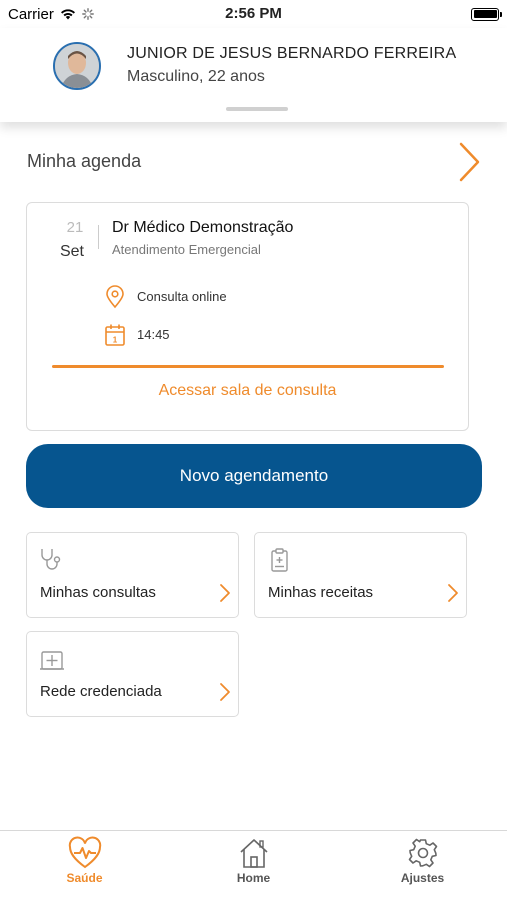  Describe the element at coordinates (75, 227) in the screenshot. I see `appointment-day: 21` at that location.